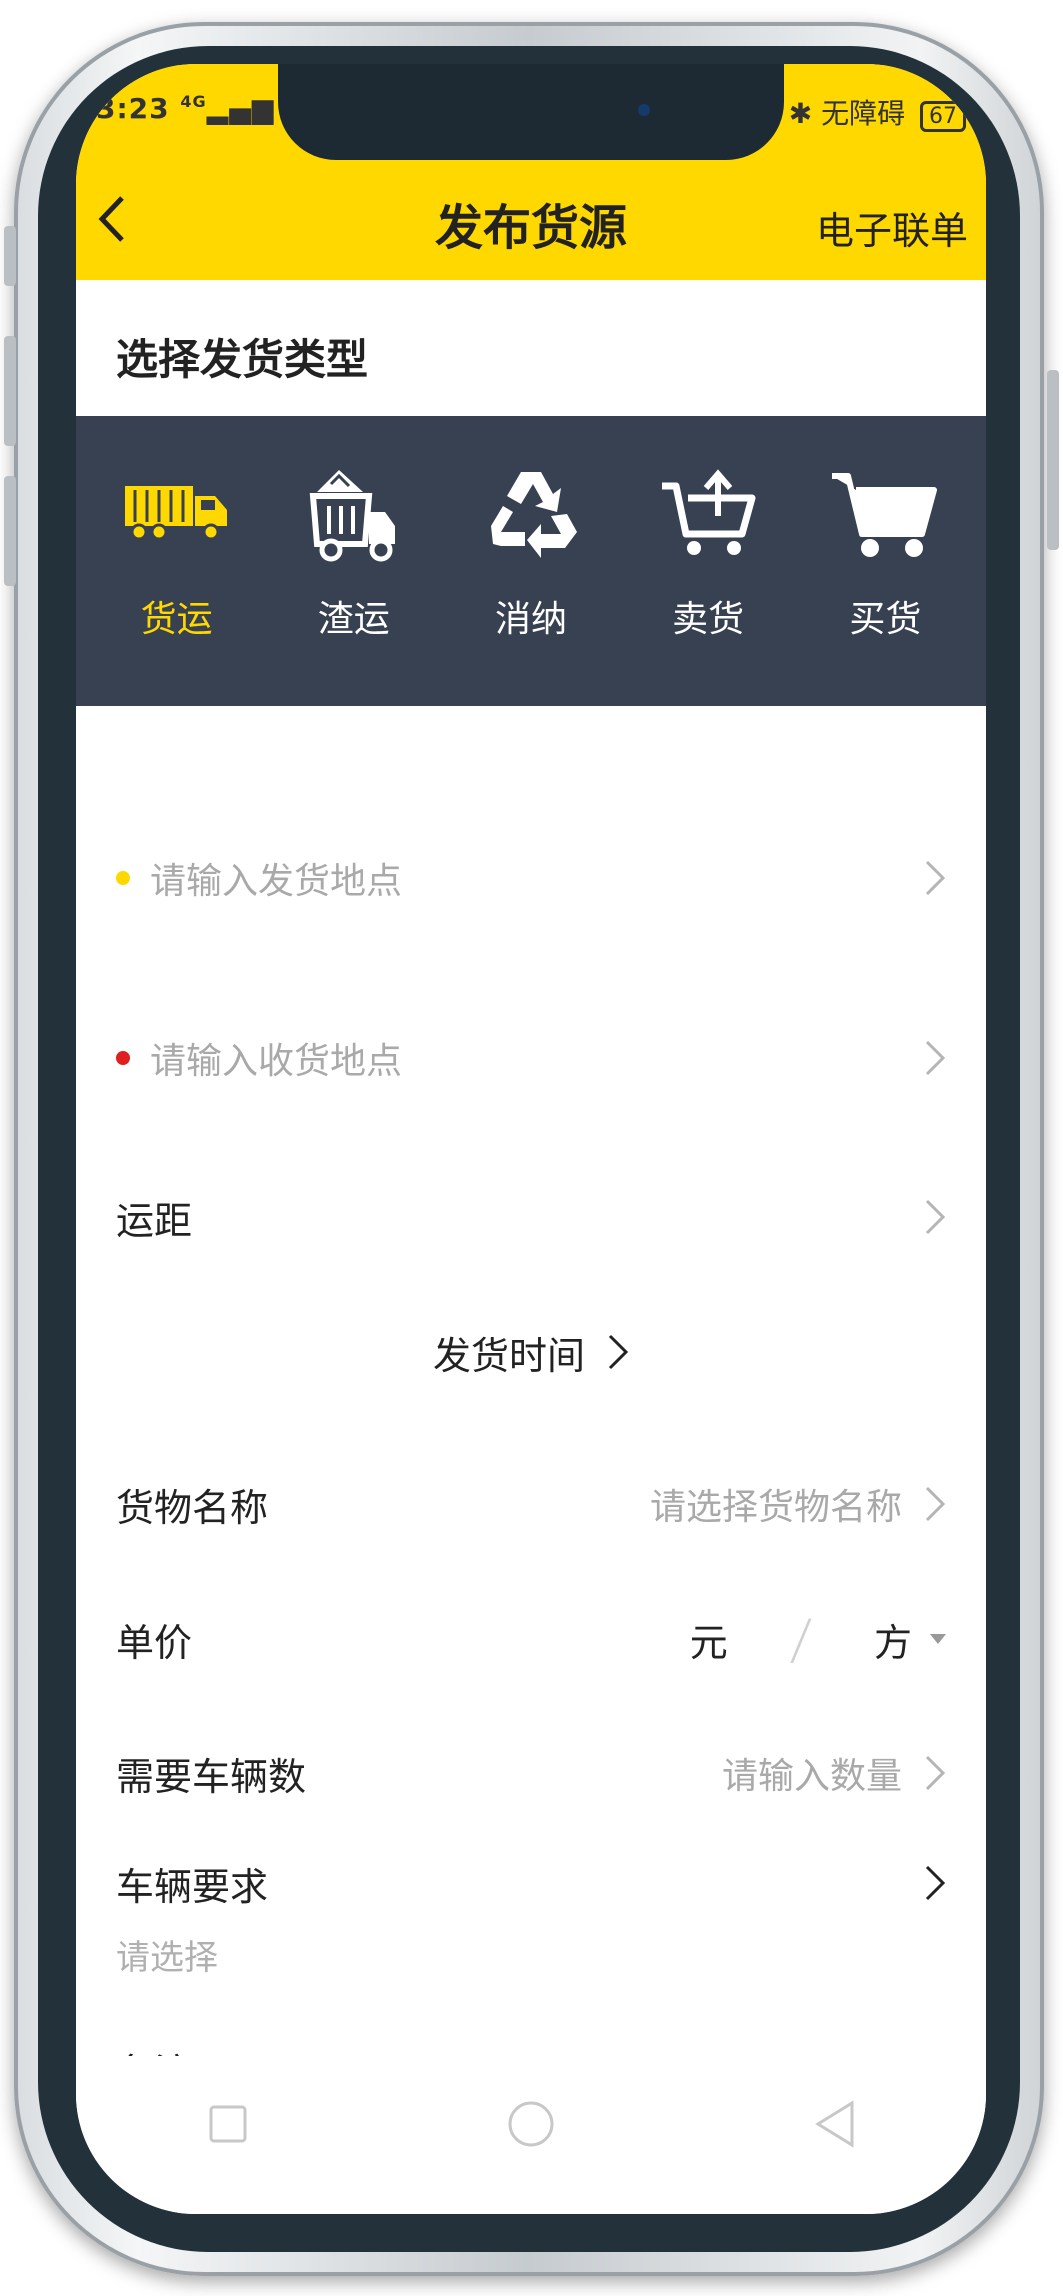 This screenshot has width=1063, height=2296. I want to click on distance-row: 运距, so click(531, 1217).